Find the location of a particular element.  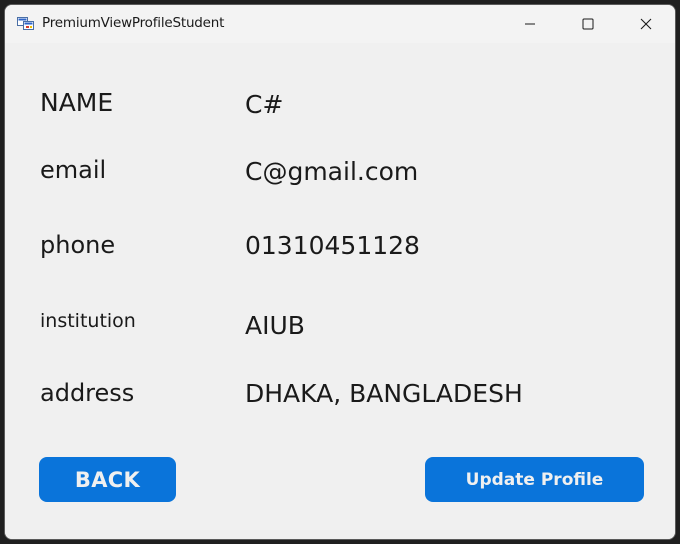

institution-label: institution is located at coordinates (88, 321).